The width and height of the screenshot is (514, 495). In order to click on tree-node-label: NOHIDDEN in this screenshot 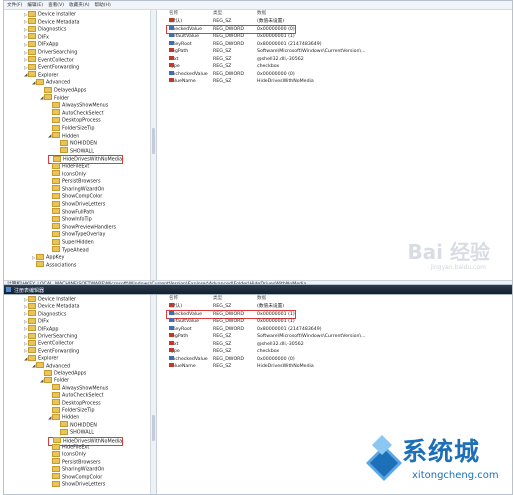, I will do `click(83, 425)`.